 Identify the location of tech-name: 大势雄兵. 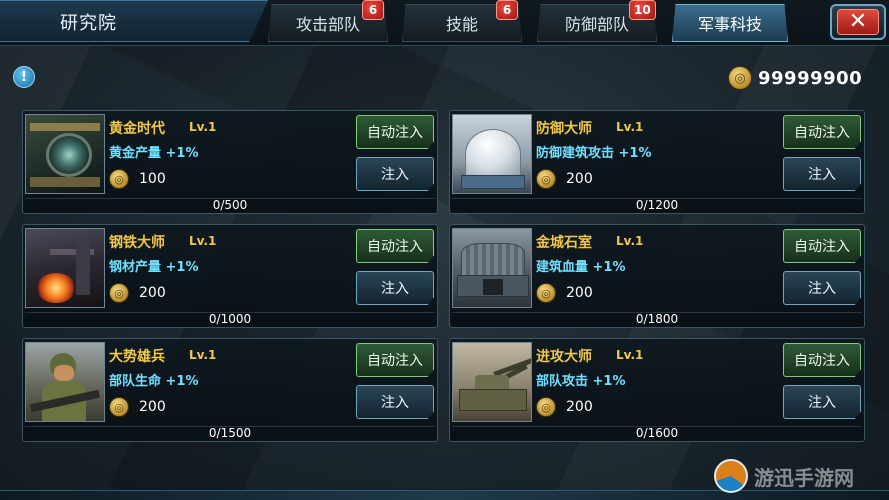
(137, 357).